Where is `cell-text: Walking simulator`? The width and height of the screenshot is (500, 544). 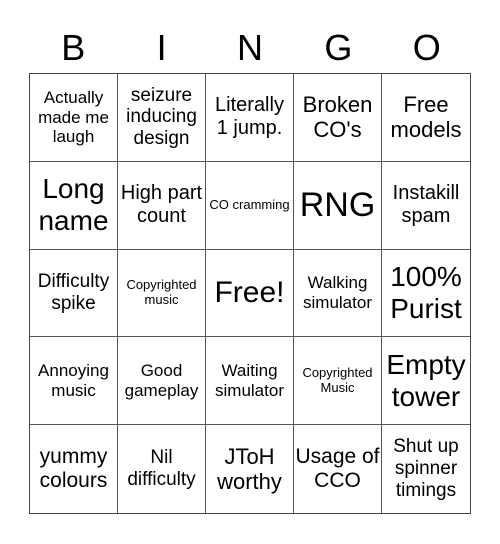 cell-text: Walking simulator is located at coordinates (337, 292).